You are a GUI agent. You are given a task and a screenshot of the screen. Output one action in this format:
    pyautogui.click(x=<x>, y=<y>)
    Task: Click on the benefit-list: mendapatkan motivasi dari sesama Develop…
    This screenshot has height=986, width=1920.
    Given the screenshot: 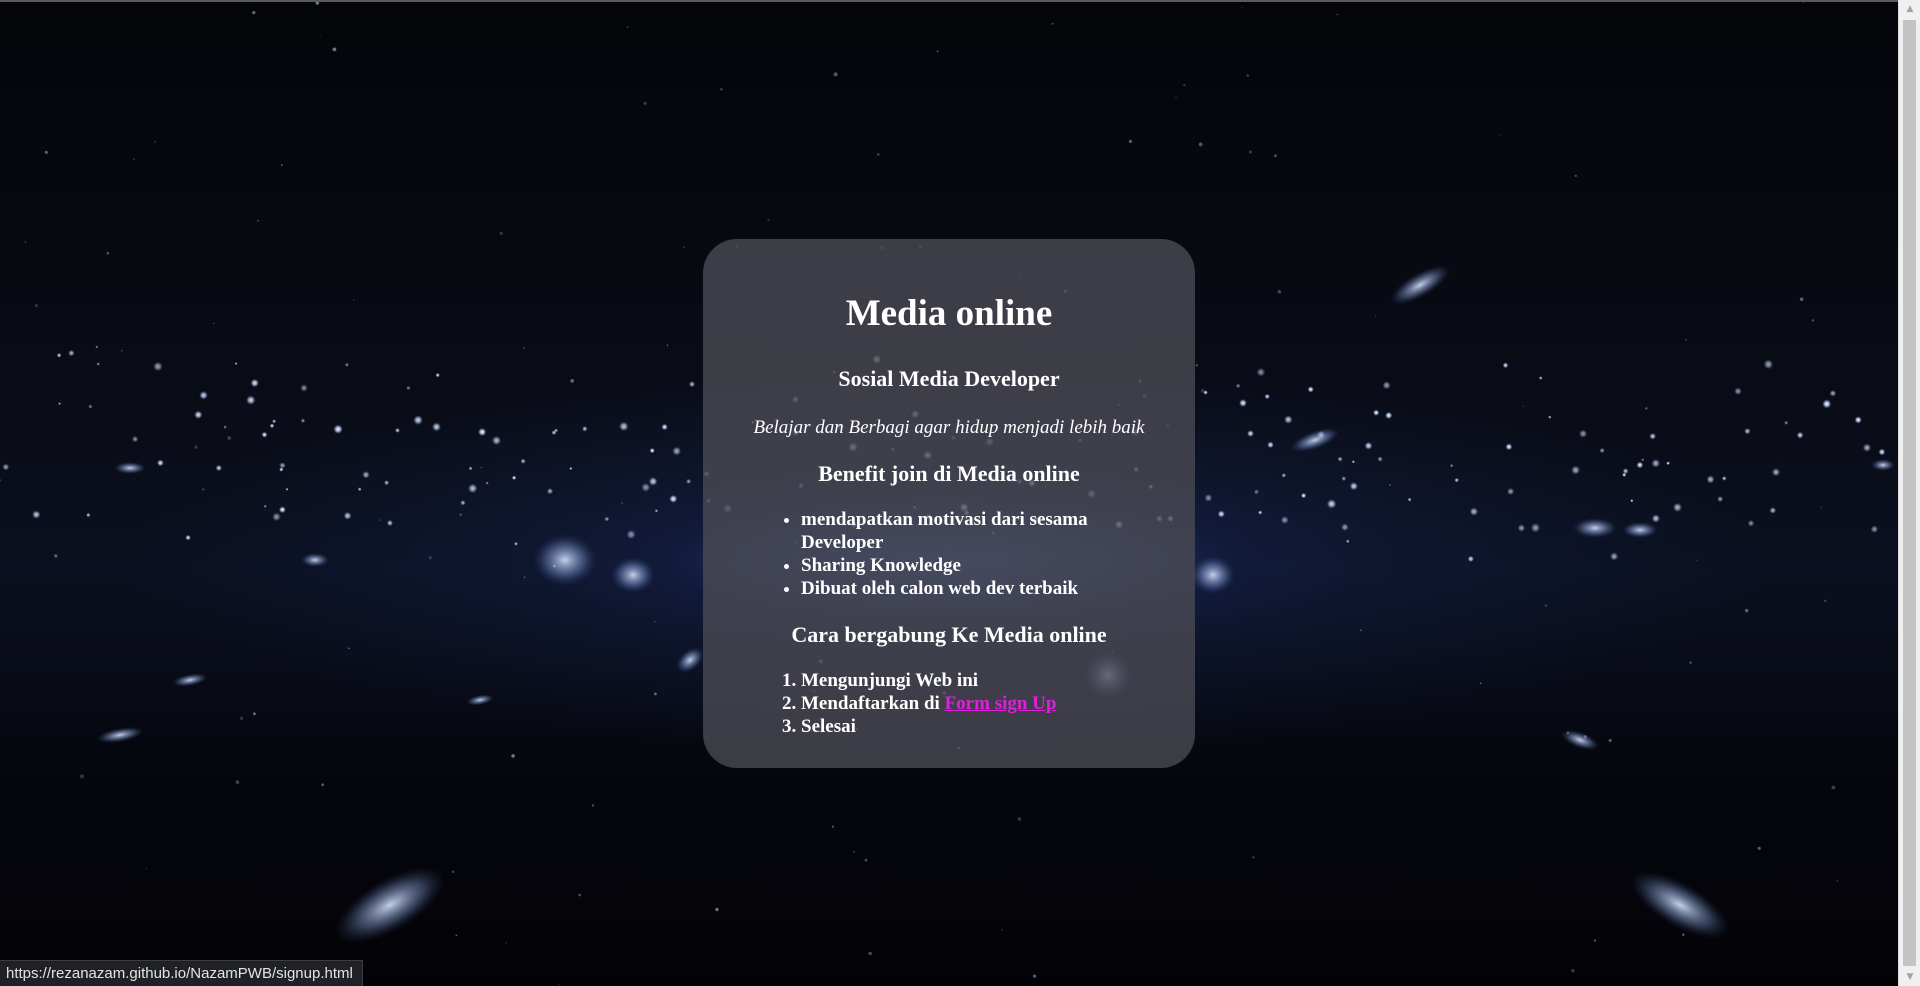 What is the action you would take?
    pyautogui.click(x=949, y=554)
    